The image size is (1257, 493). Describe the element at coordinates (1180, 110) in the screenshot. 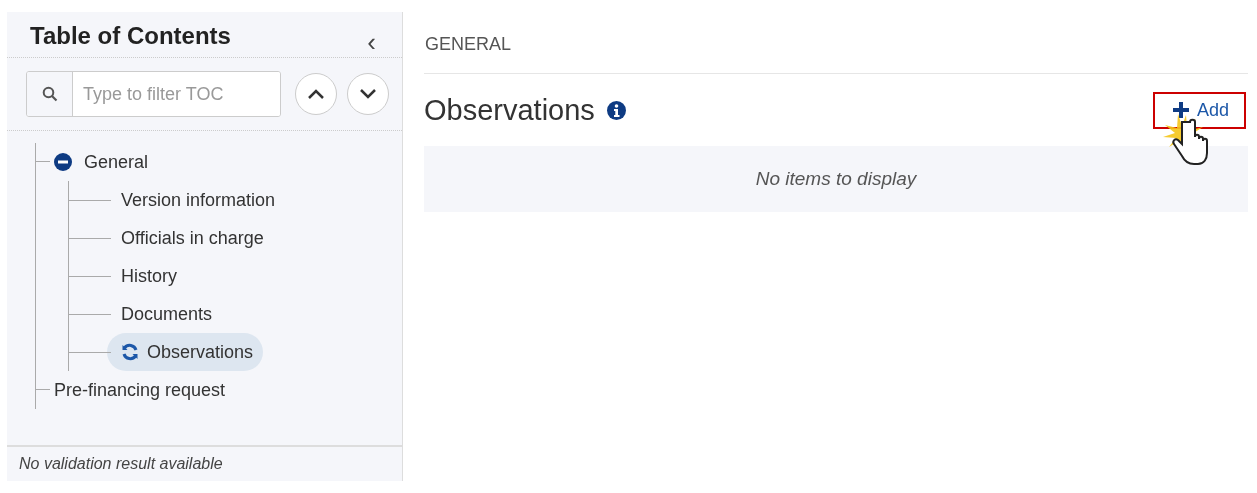

I see `plus-icon` at that location.